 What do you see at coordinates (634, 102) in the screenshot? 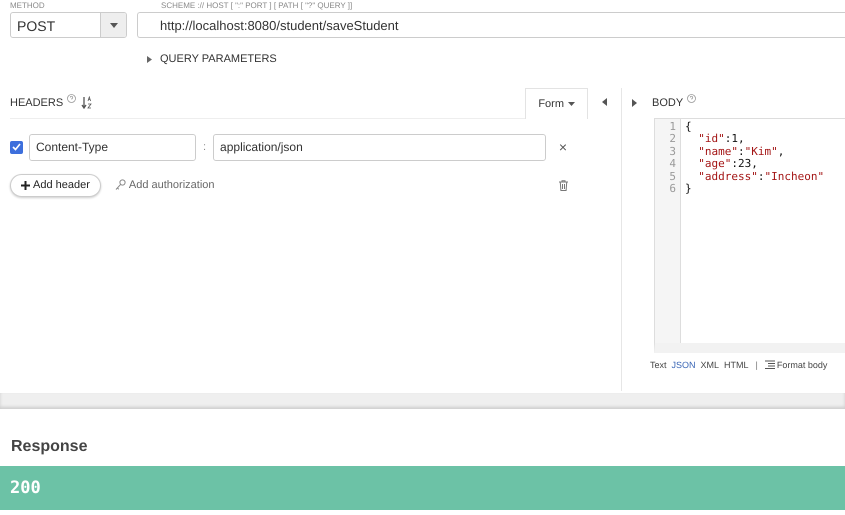
I see `expand-right-icon` at bounding box center [634, 102].